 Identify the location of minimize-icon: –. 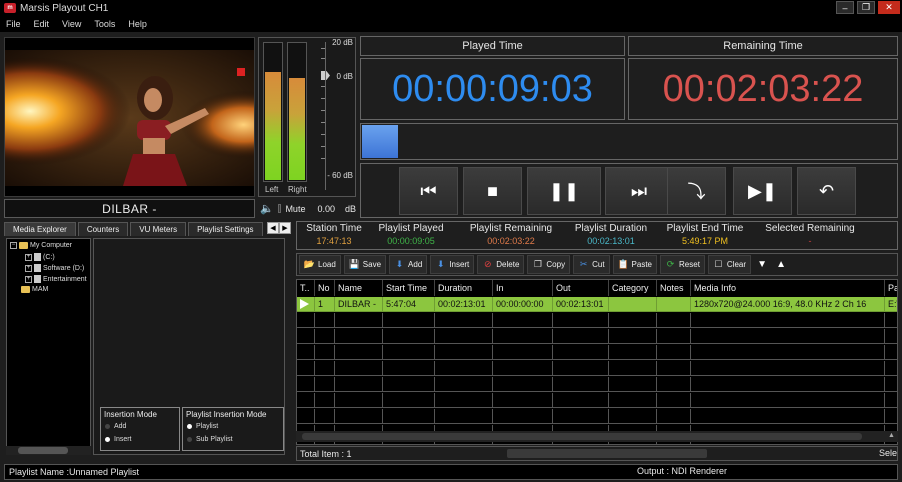
(845, 7).